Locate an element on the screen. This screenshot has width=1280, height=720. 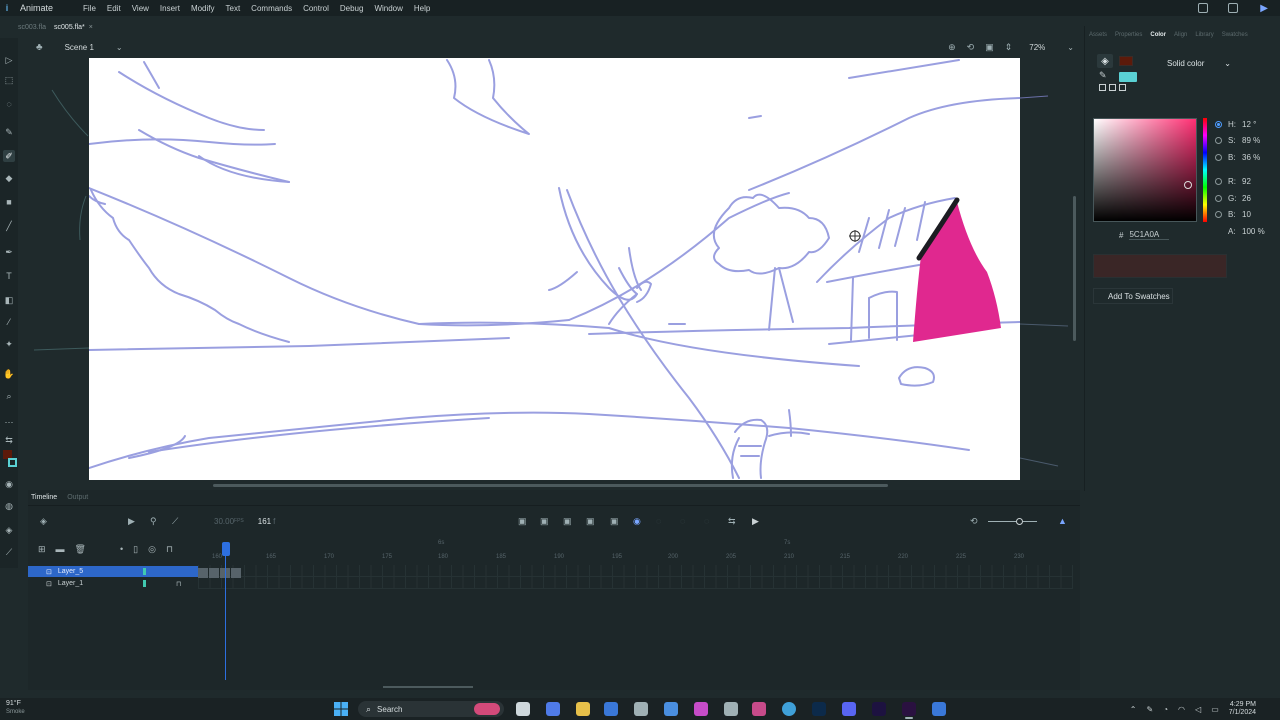
store-icon is located at coordinates (611, 709).